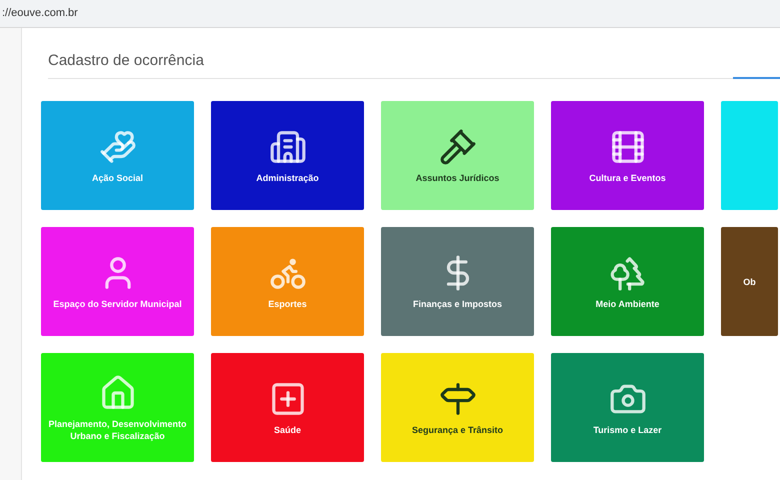 This screenshot has height=480, width=780. Describe the element at coordinates (390, 14) in the screenshot. I see `address-bar: ://eouve.com.br` at that location.